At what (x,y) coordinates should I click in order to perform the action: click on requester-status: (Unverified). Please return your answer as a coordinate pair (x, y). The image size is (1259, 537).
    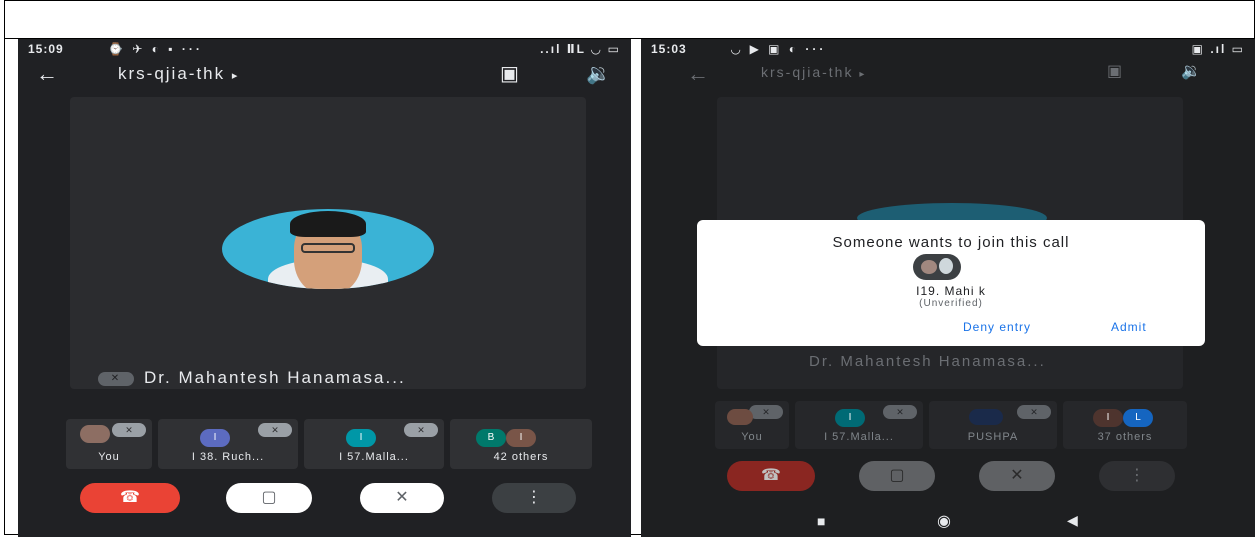
    Looking at the image, I should click on (951, 303).